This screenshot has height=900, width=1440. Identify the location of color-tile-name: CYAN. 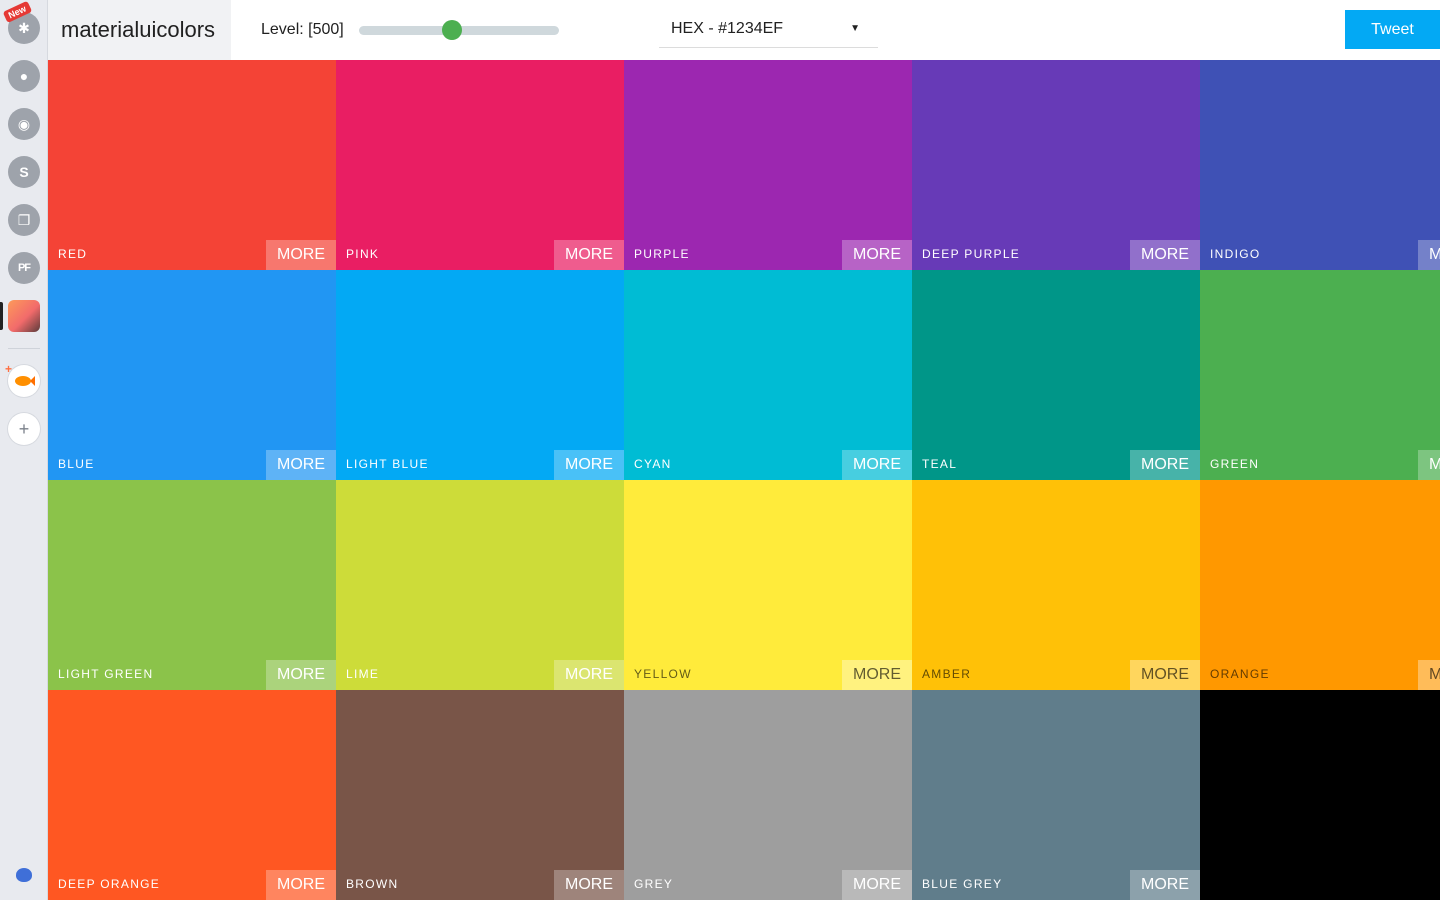
(653, 464).